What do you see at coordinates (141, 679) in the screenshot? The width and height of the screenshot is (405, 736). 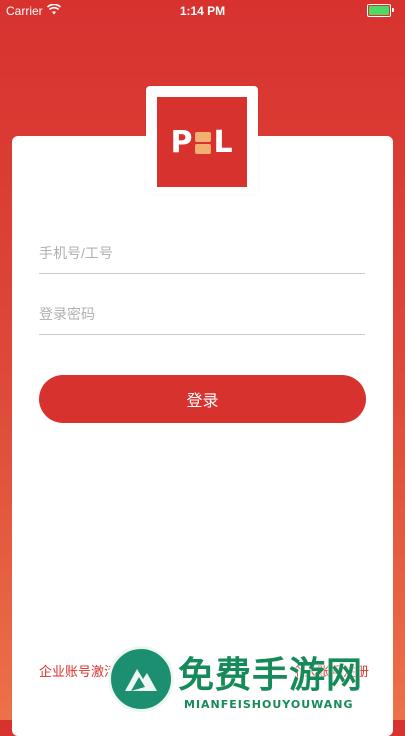 I see `watermark-logo-icon` at bounding box center [141, 679].